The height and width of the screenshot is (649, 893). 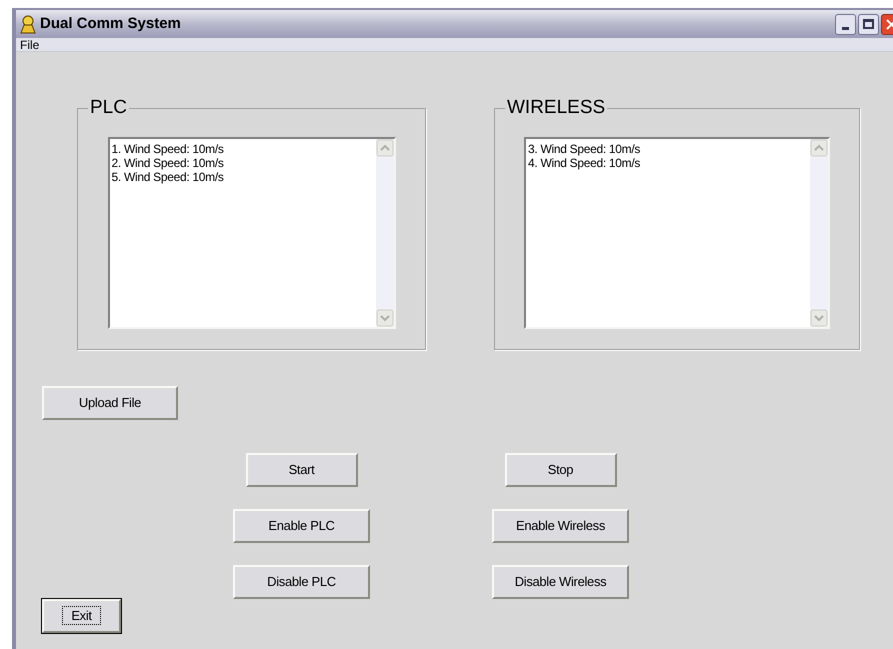 What do you see at coordinates (244, 177) in the screenshot?
I see `list-item: 5. Wind Speed: 10m/s` at bounding box center [244, 177].